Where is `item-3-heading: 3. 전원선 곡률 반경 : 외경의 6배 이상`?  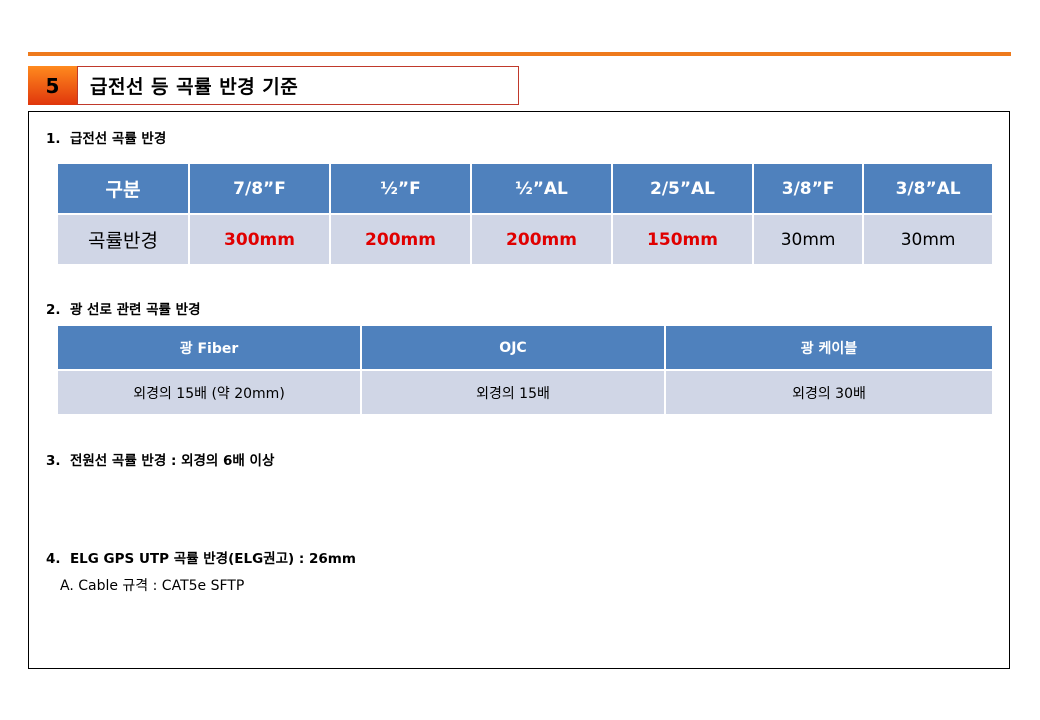 item-3-heading: 3. 전원선 곡률 반경 : 외경의 6배 이상 is located at coordinates (160, 459).